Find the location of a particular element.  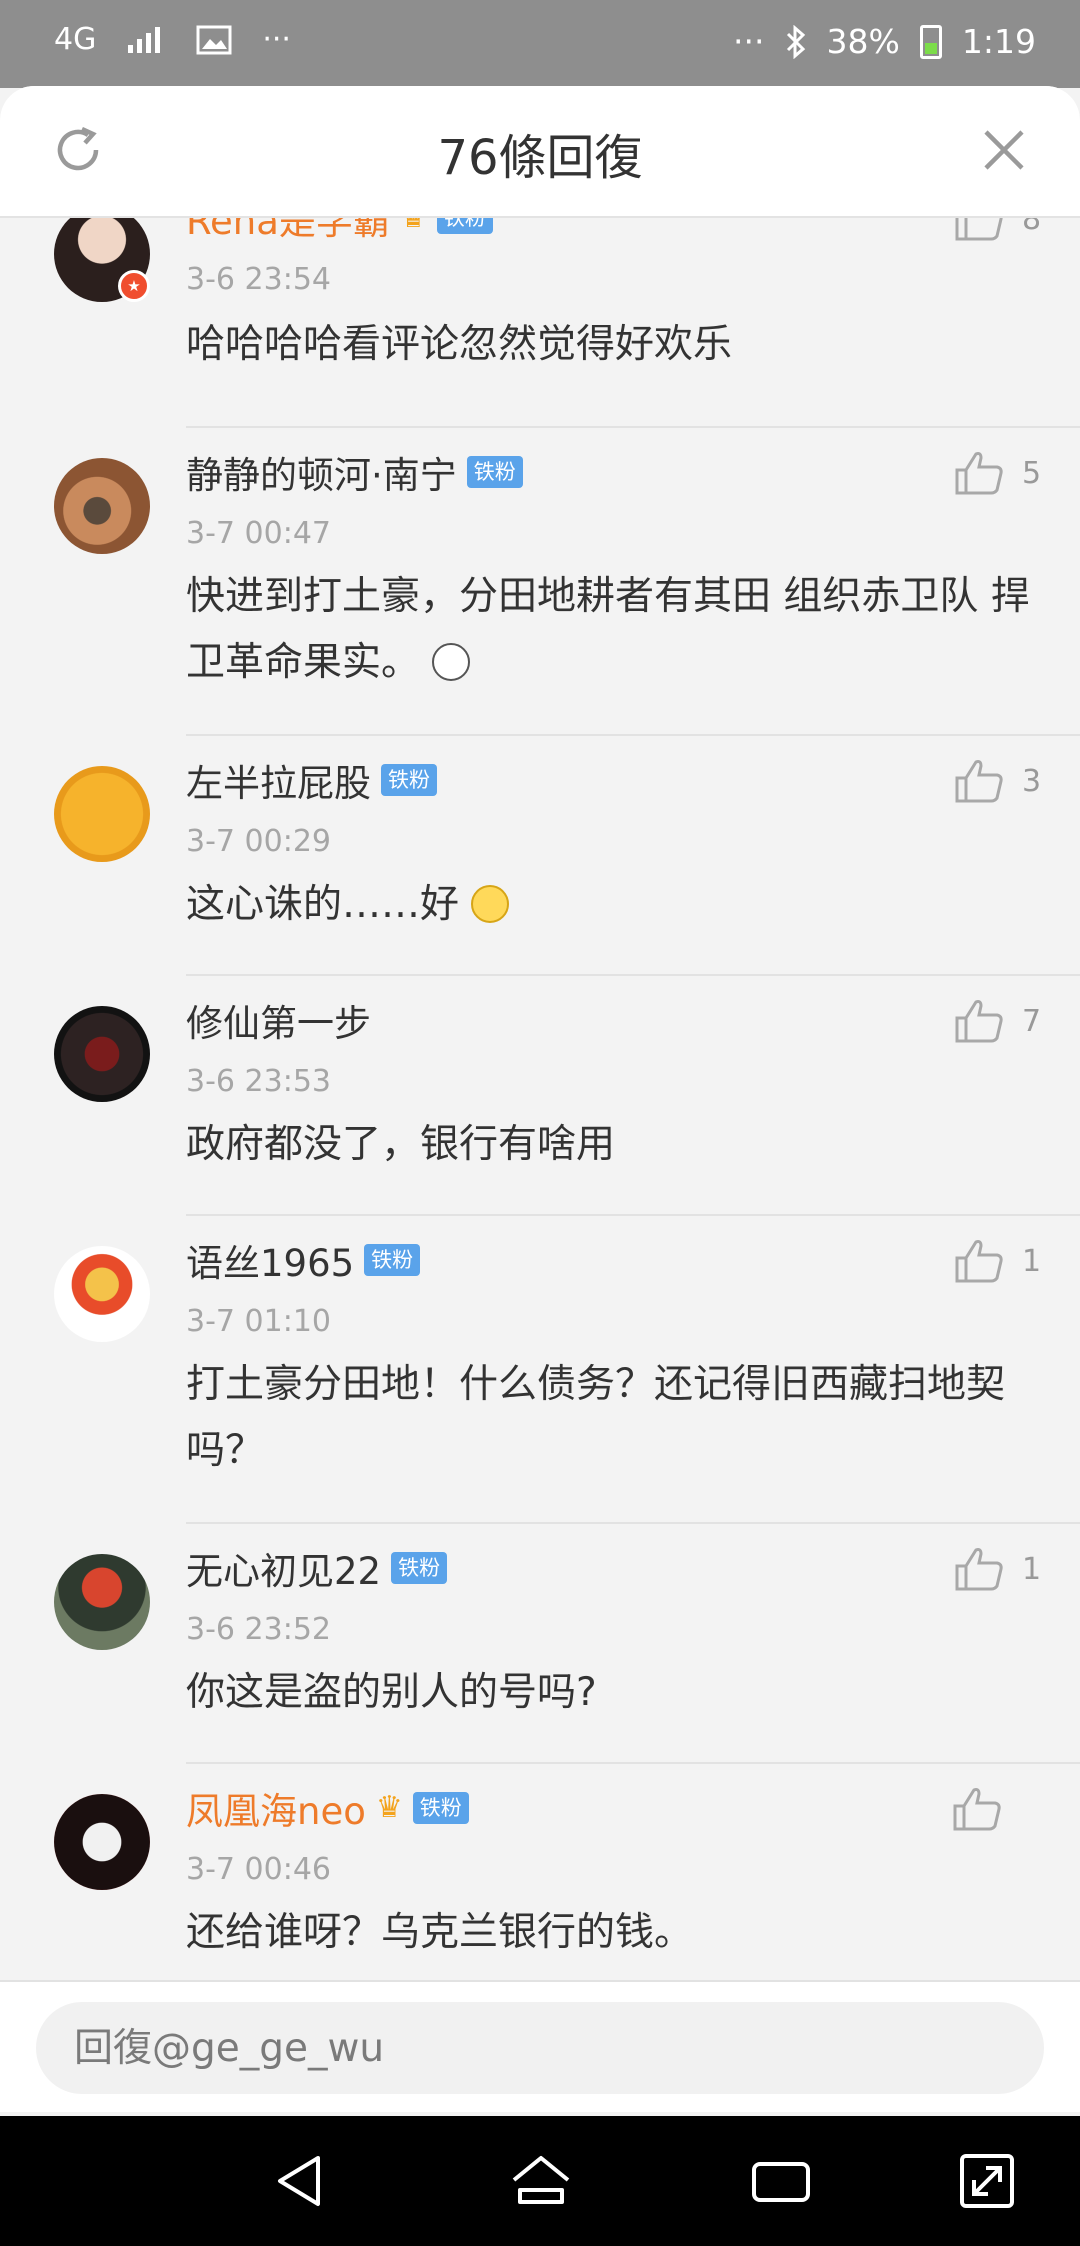

reply-bar is located at coordinates (540, 2046).